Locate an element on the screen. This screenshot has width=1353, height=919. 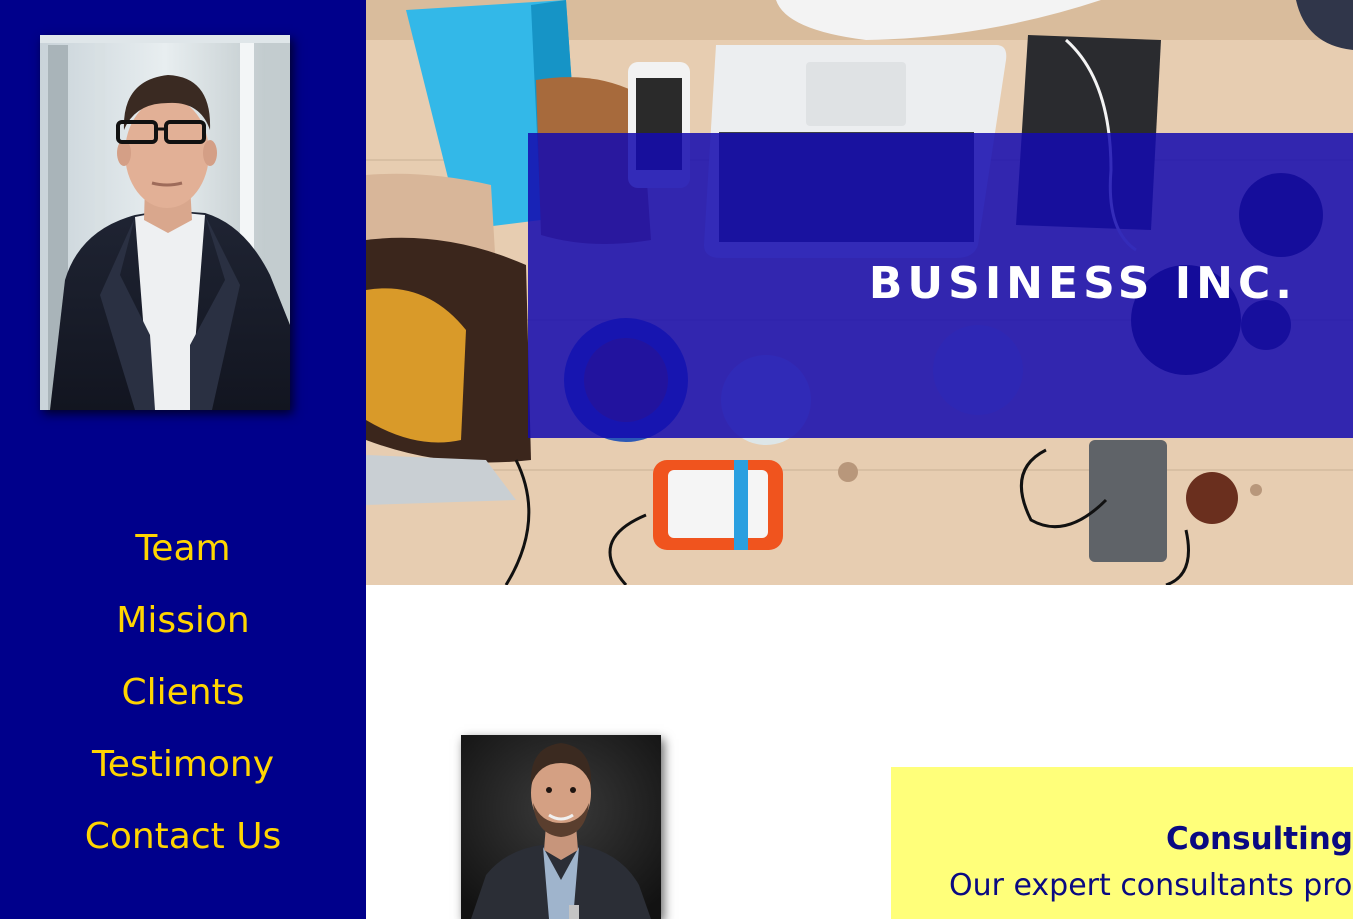
nav-item-team: Team is located at coordinates (183, 548).